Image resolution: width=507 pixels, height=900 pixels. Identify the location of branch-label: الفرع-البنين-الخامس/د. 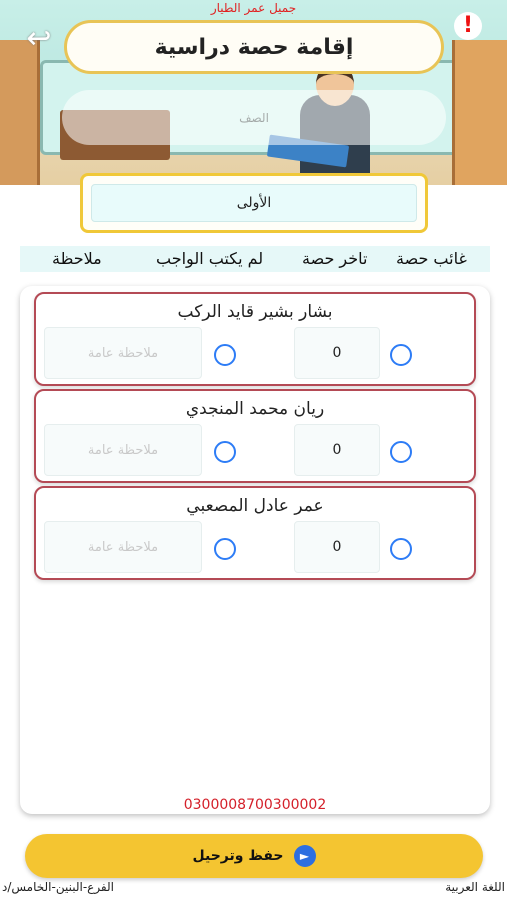
(58, 887).